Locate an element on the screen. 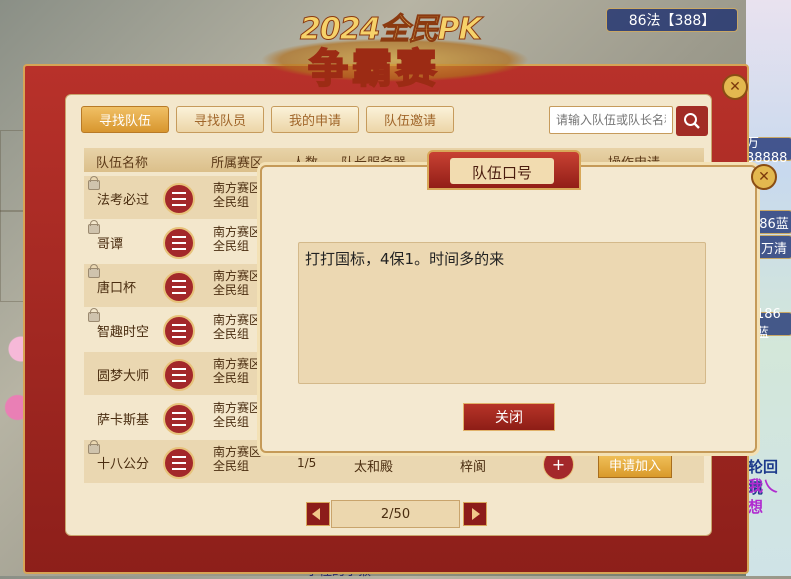  event-banner: 2024全民PK 争霸赛 is located at coordinates (395, 46).